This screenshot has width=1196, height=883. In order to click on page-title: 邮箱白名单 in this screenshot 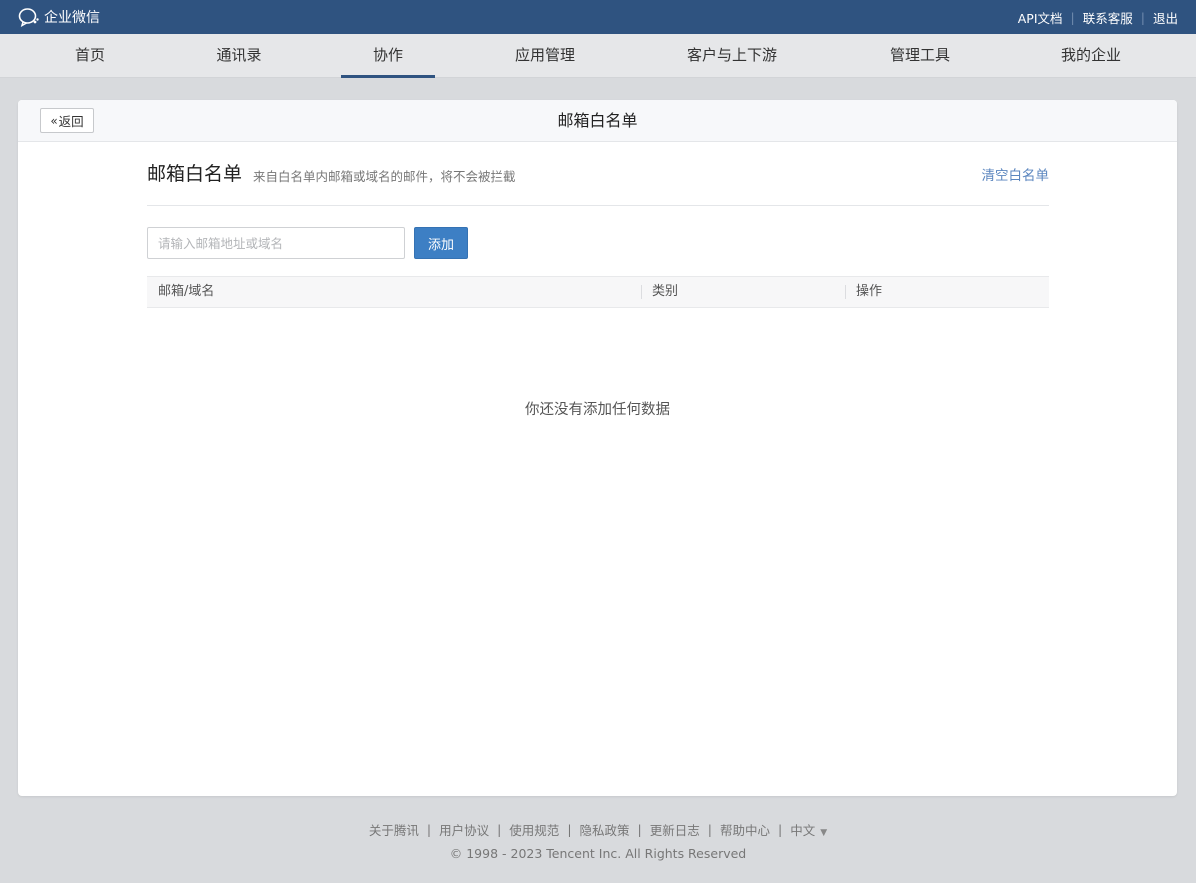, I will do `click(597, 120)`.